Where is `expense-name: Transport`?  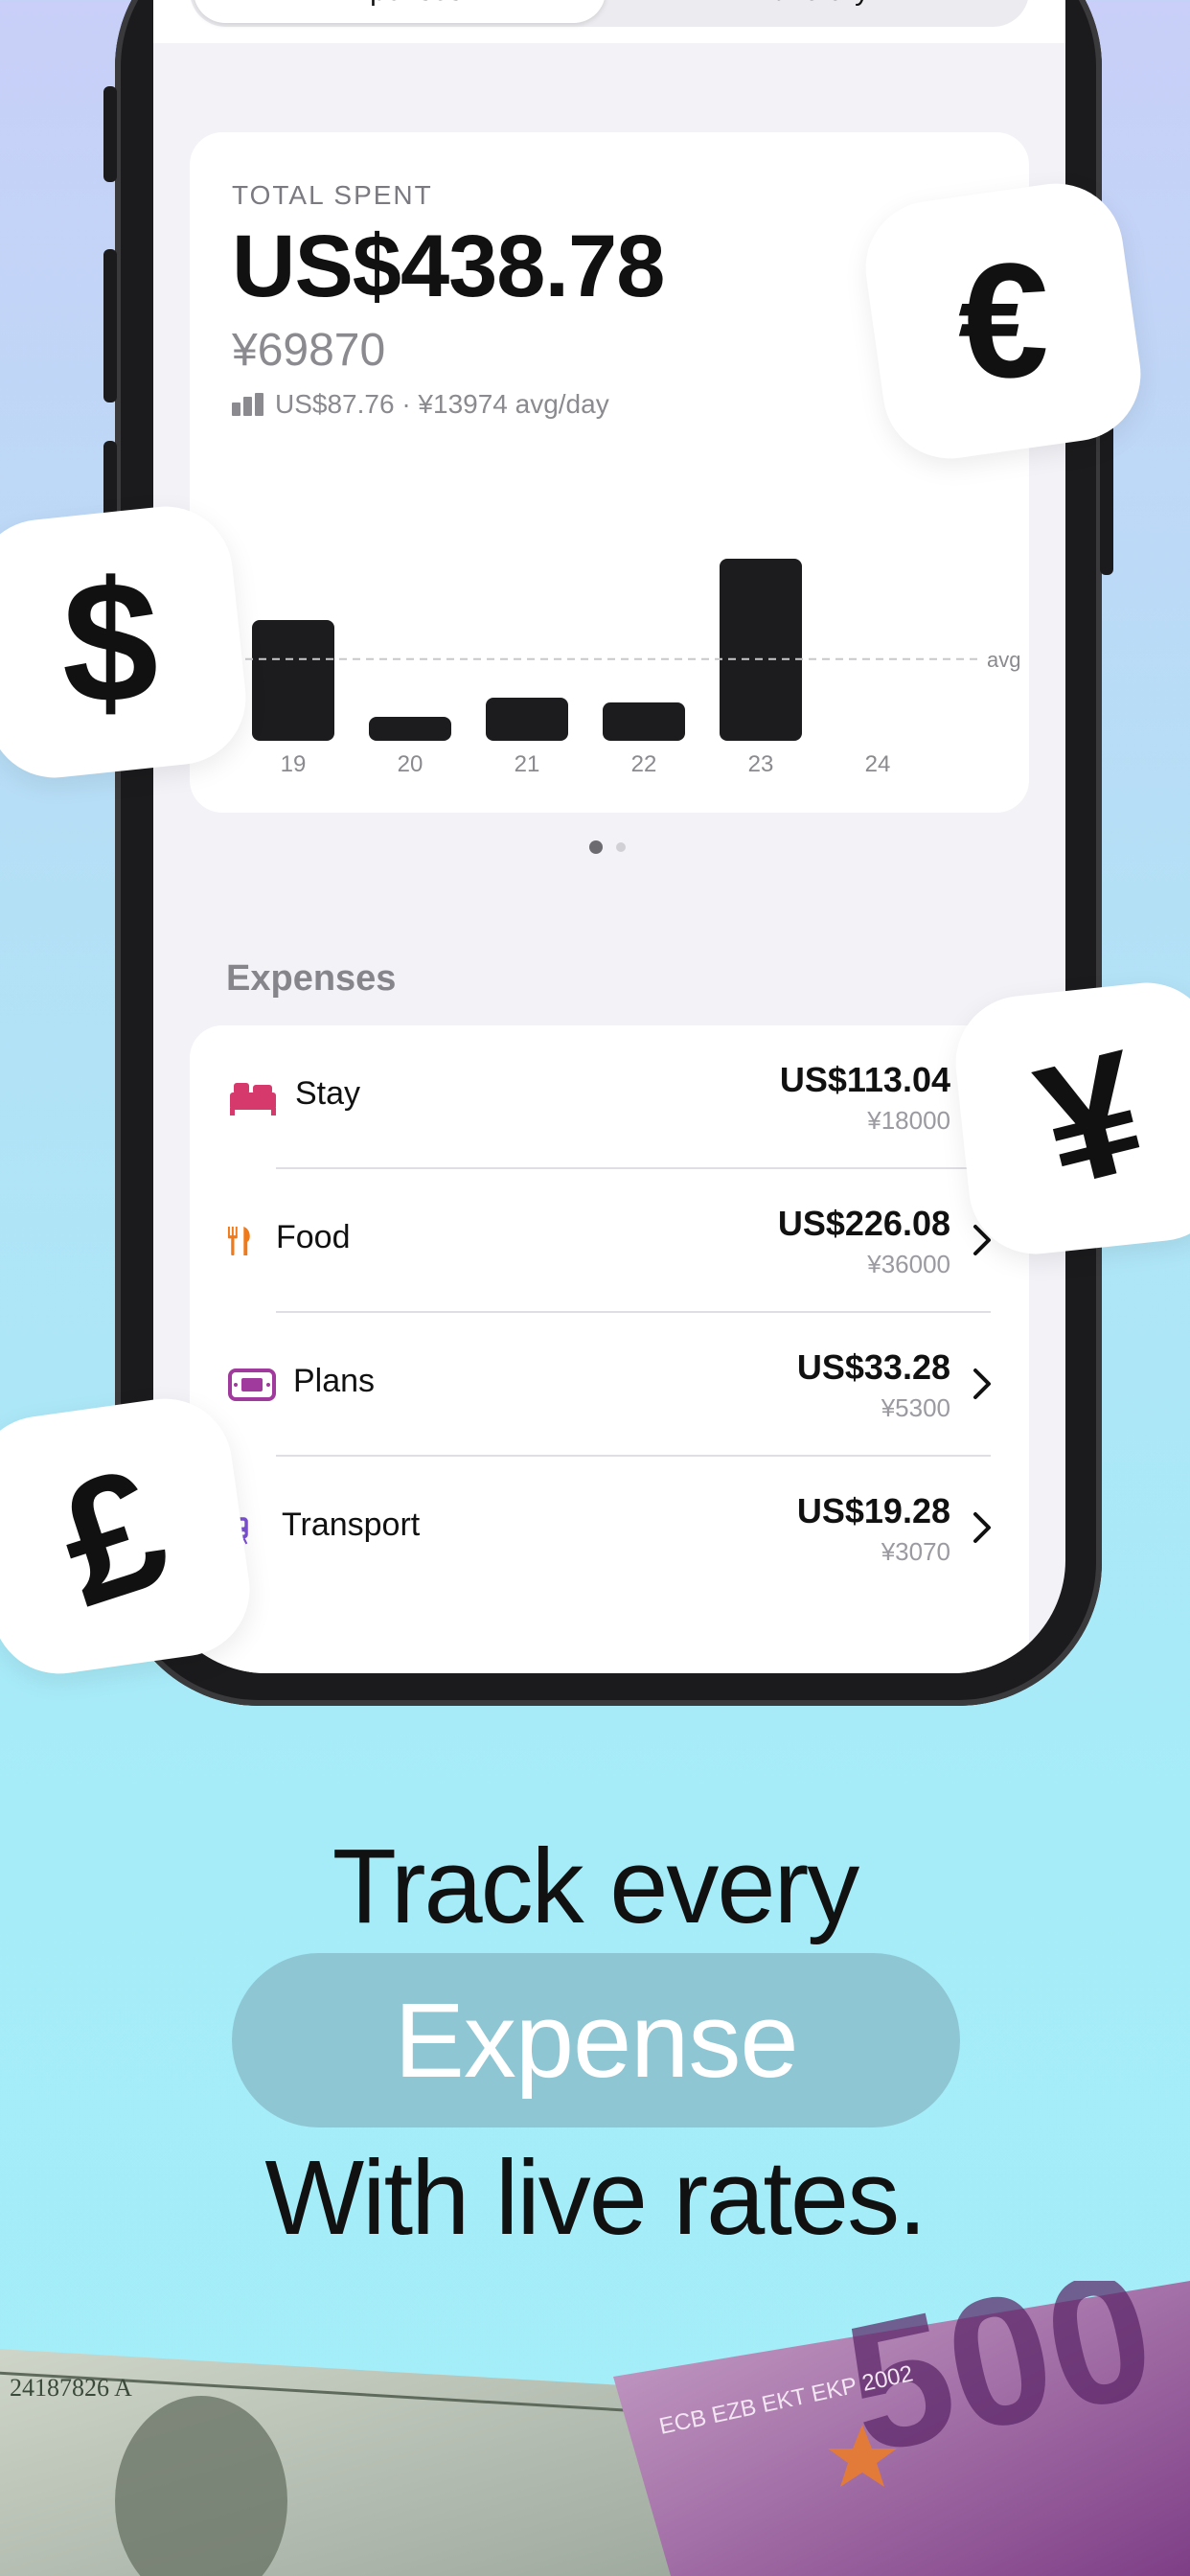 expense-name: Transport is located at coordinates (351, 1525).